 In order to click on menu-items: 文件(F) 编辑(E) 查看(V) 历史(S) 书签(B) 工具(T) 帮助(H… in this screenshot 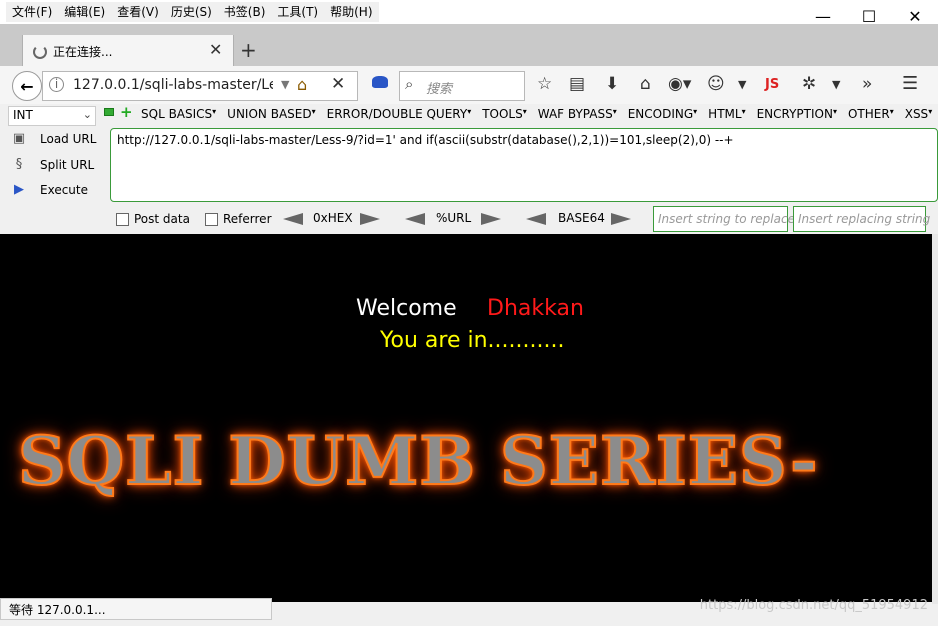, I will do `click(192, 12)`.